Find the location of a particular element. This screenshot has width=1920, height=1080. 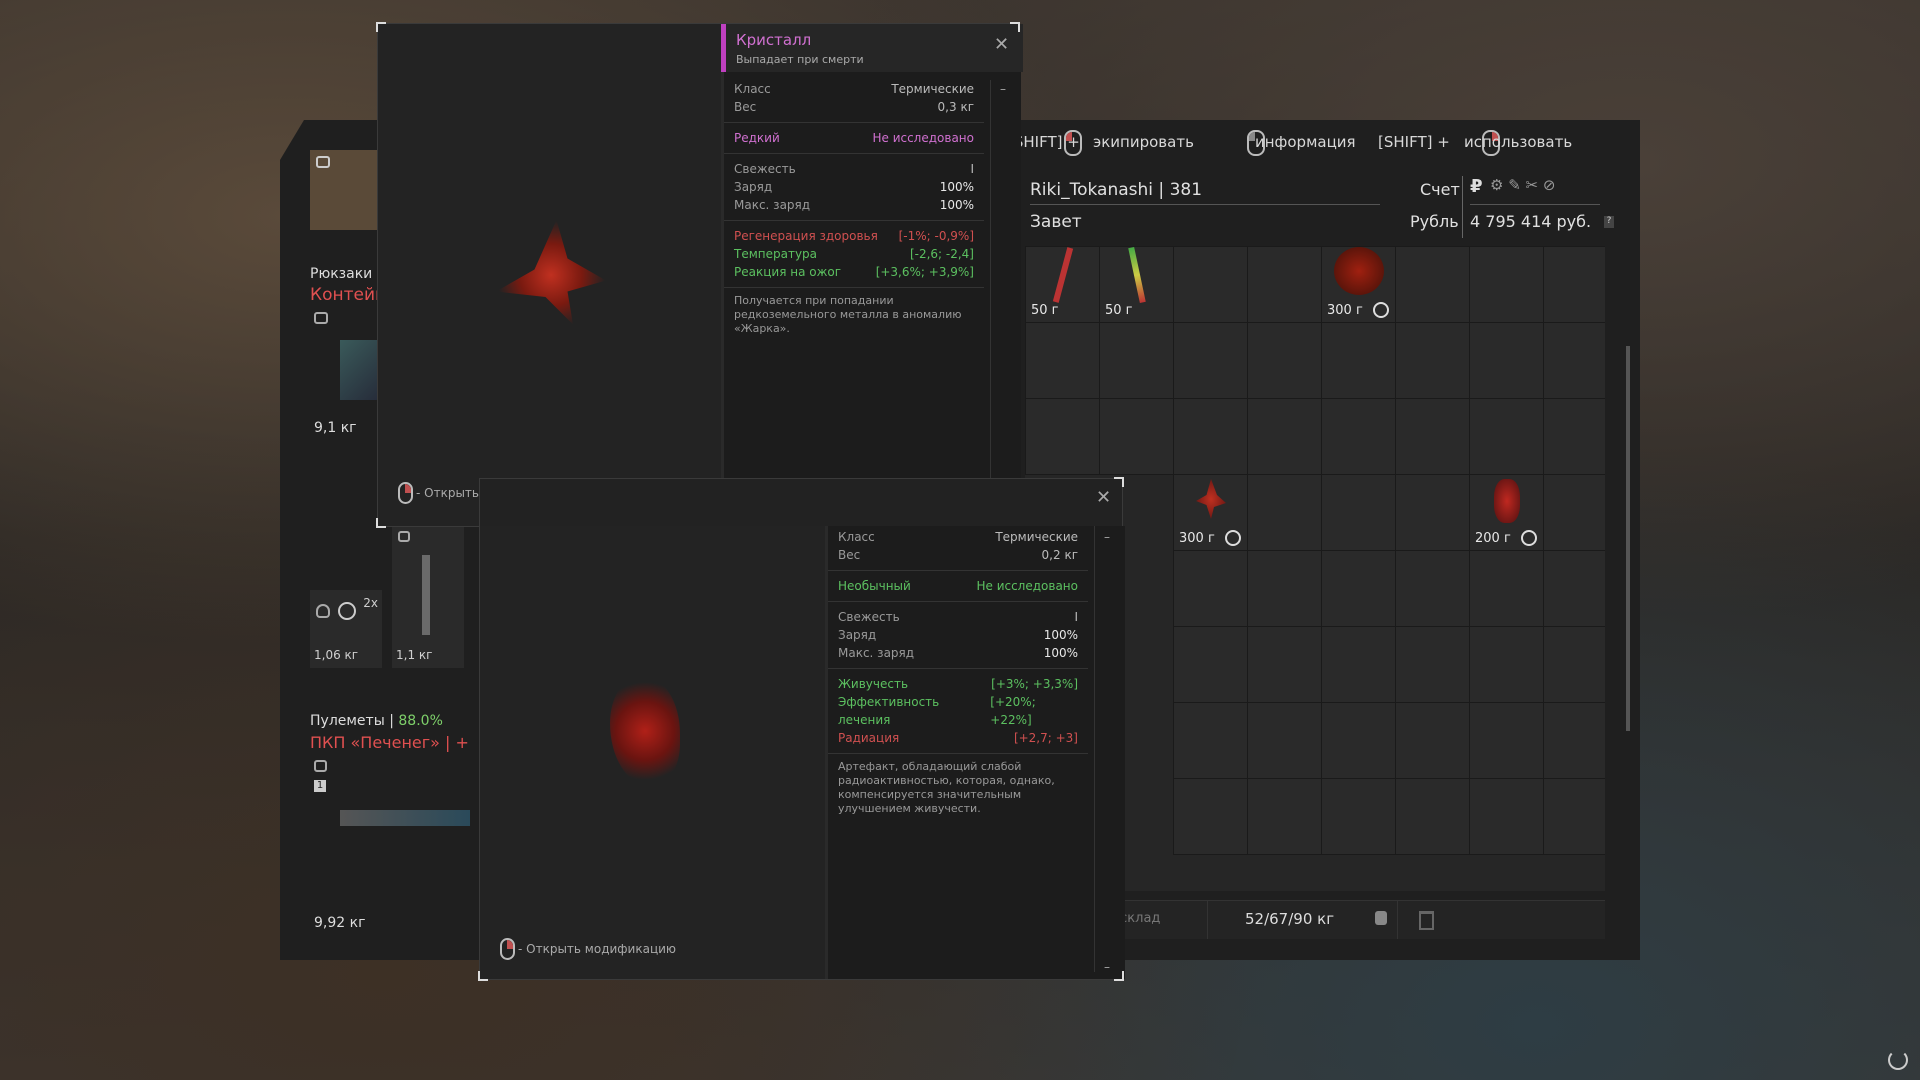

right-mouse-icon is located at coordinates (405, 493).